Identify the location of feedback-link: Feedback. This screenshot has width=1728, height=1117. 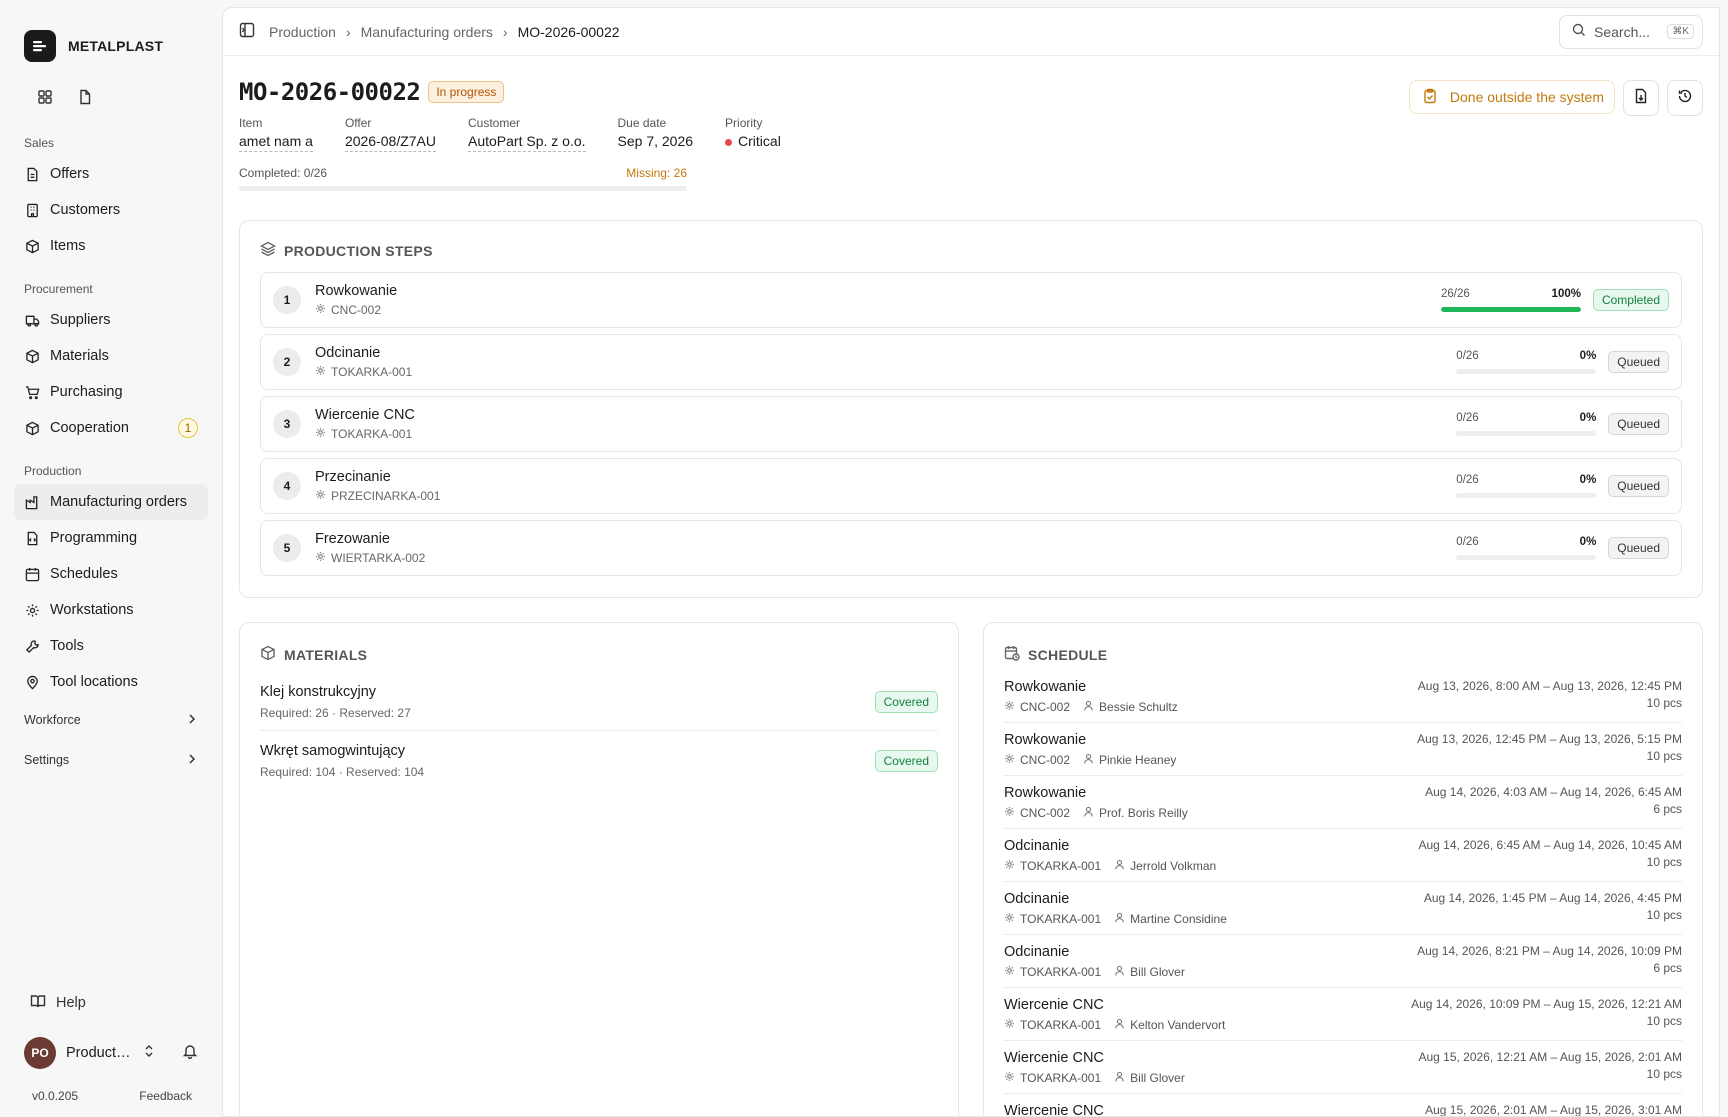
(165, 1096).